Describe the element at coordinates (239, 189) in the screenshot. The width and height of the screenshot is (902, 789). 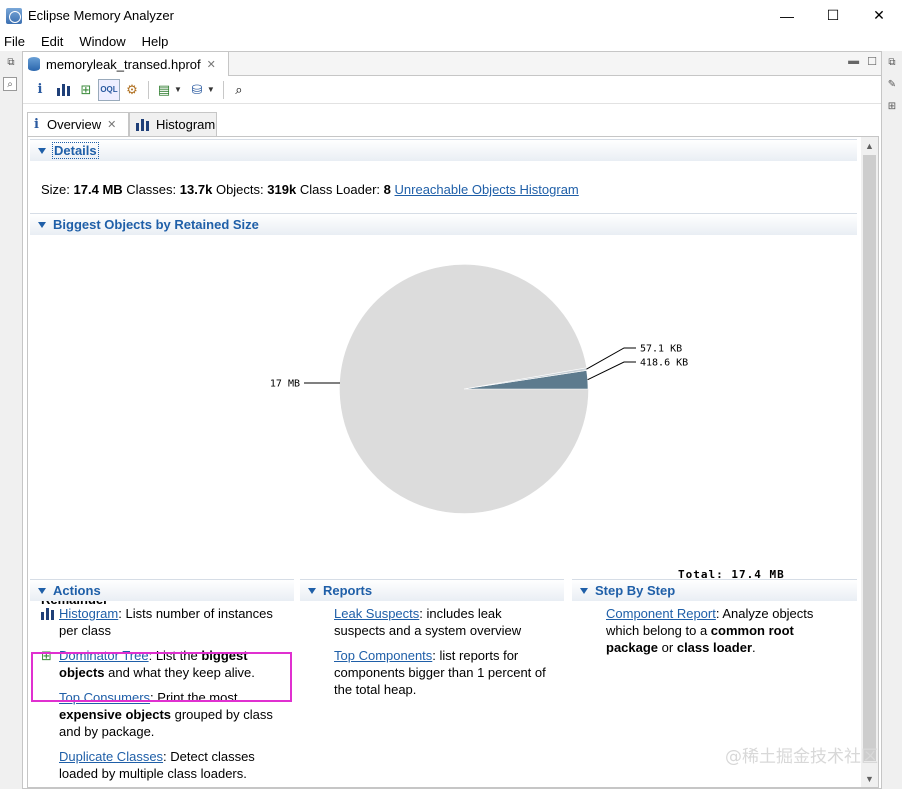
I see `objects-label: Objects:` at that location.